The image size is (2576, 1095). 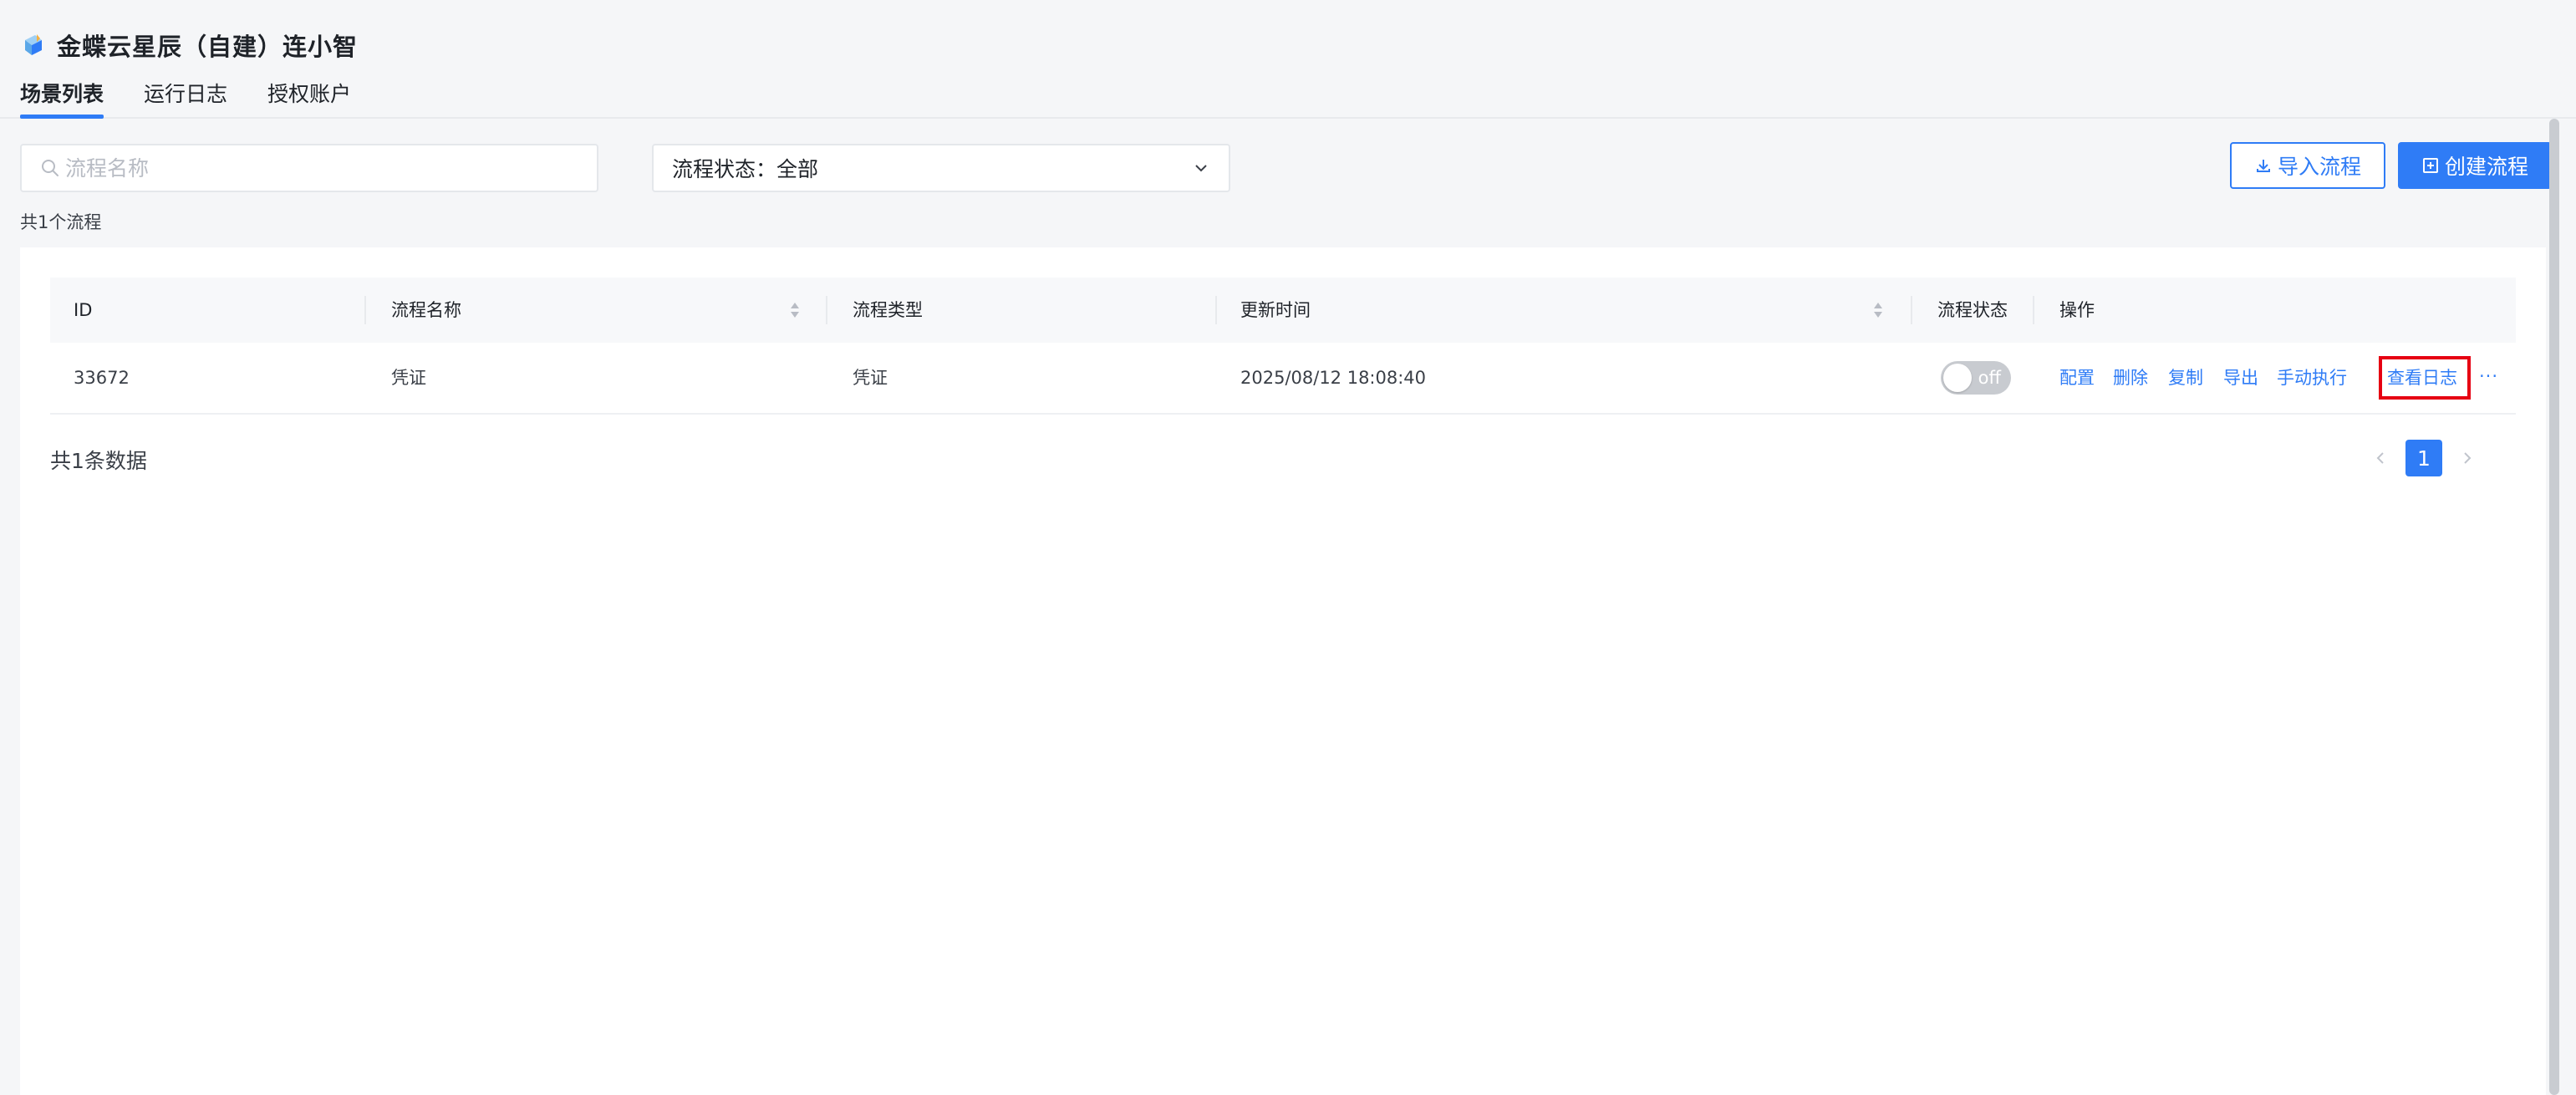 What do you see at coordinates (33, 45) in the screenshot?
I see `app-logo-icon` at bounding box center [33, 45].